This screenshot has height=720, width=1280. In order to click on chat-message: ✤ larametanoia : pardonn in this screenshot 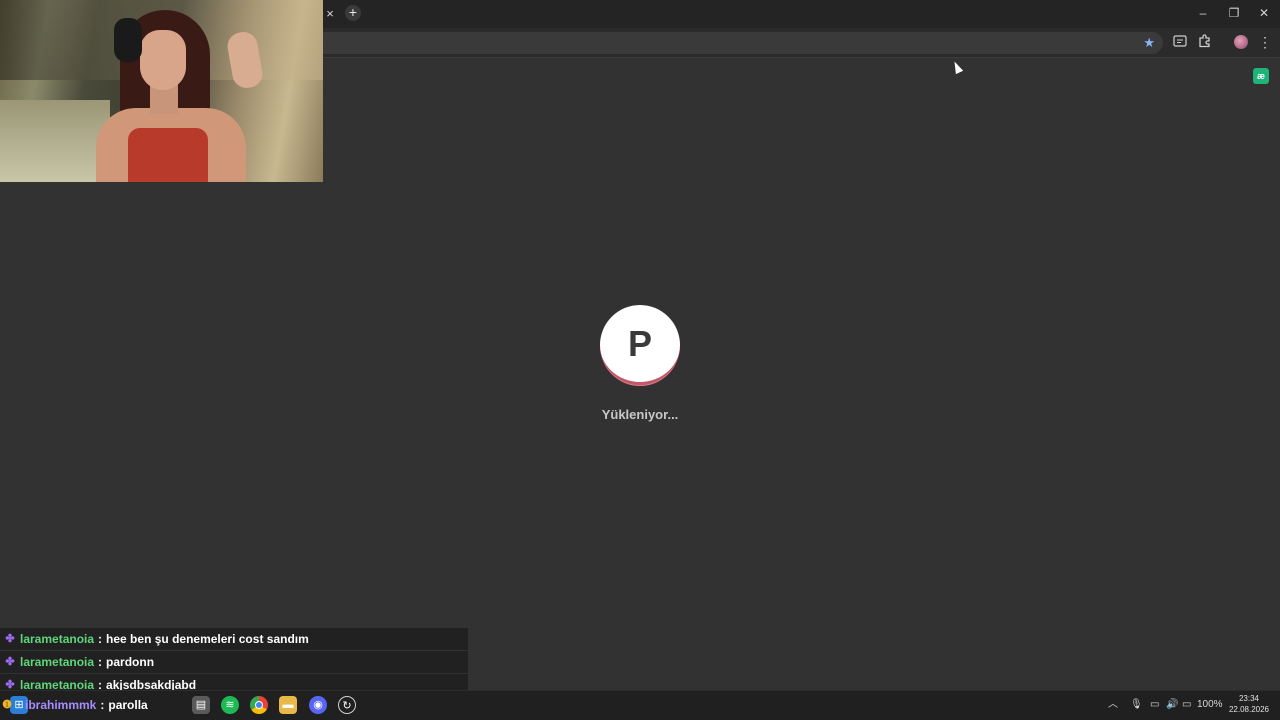, I will do `click(234, 662)`.